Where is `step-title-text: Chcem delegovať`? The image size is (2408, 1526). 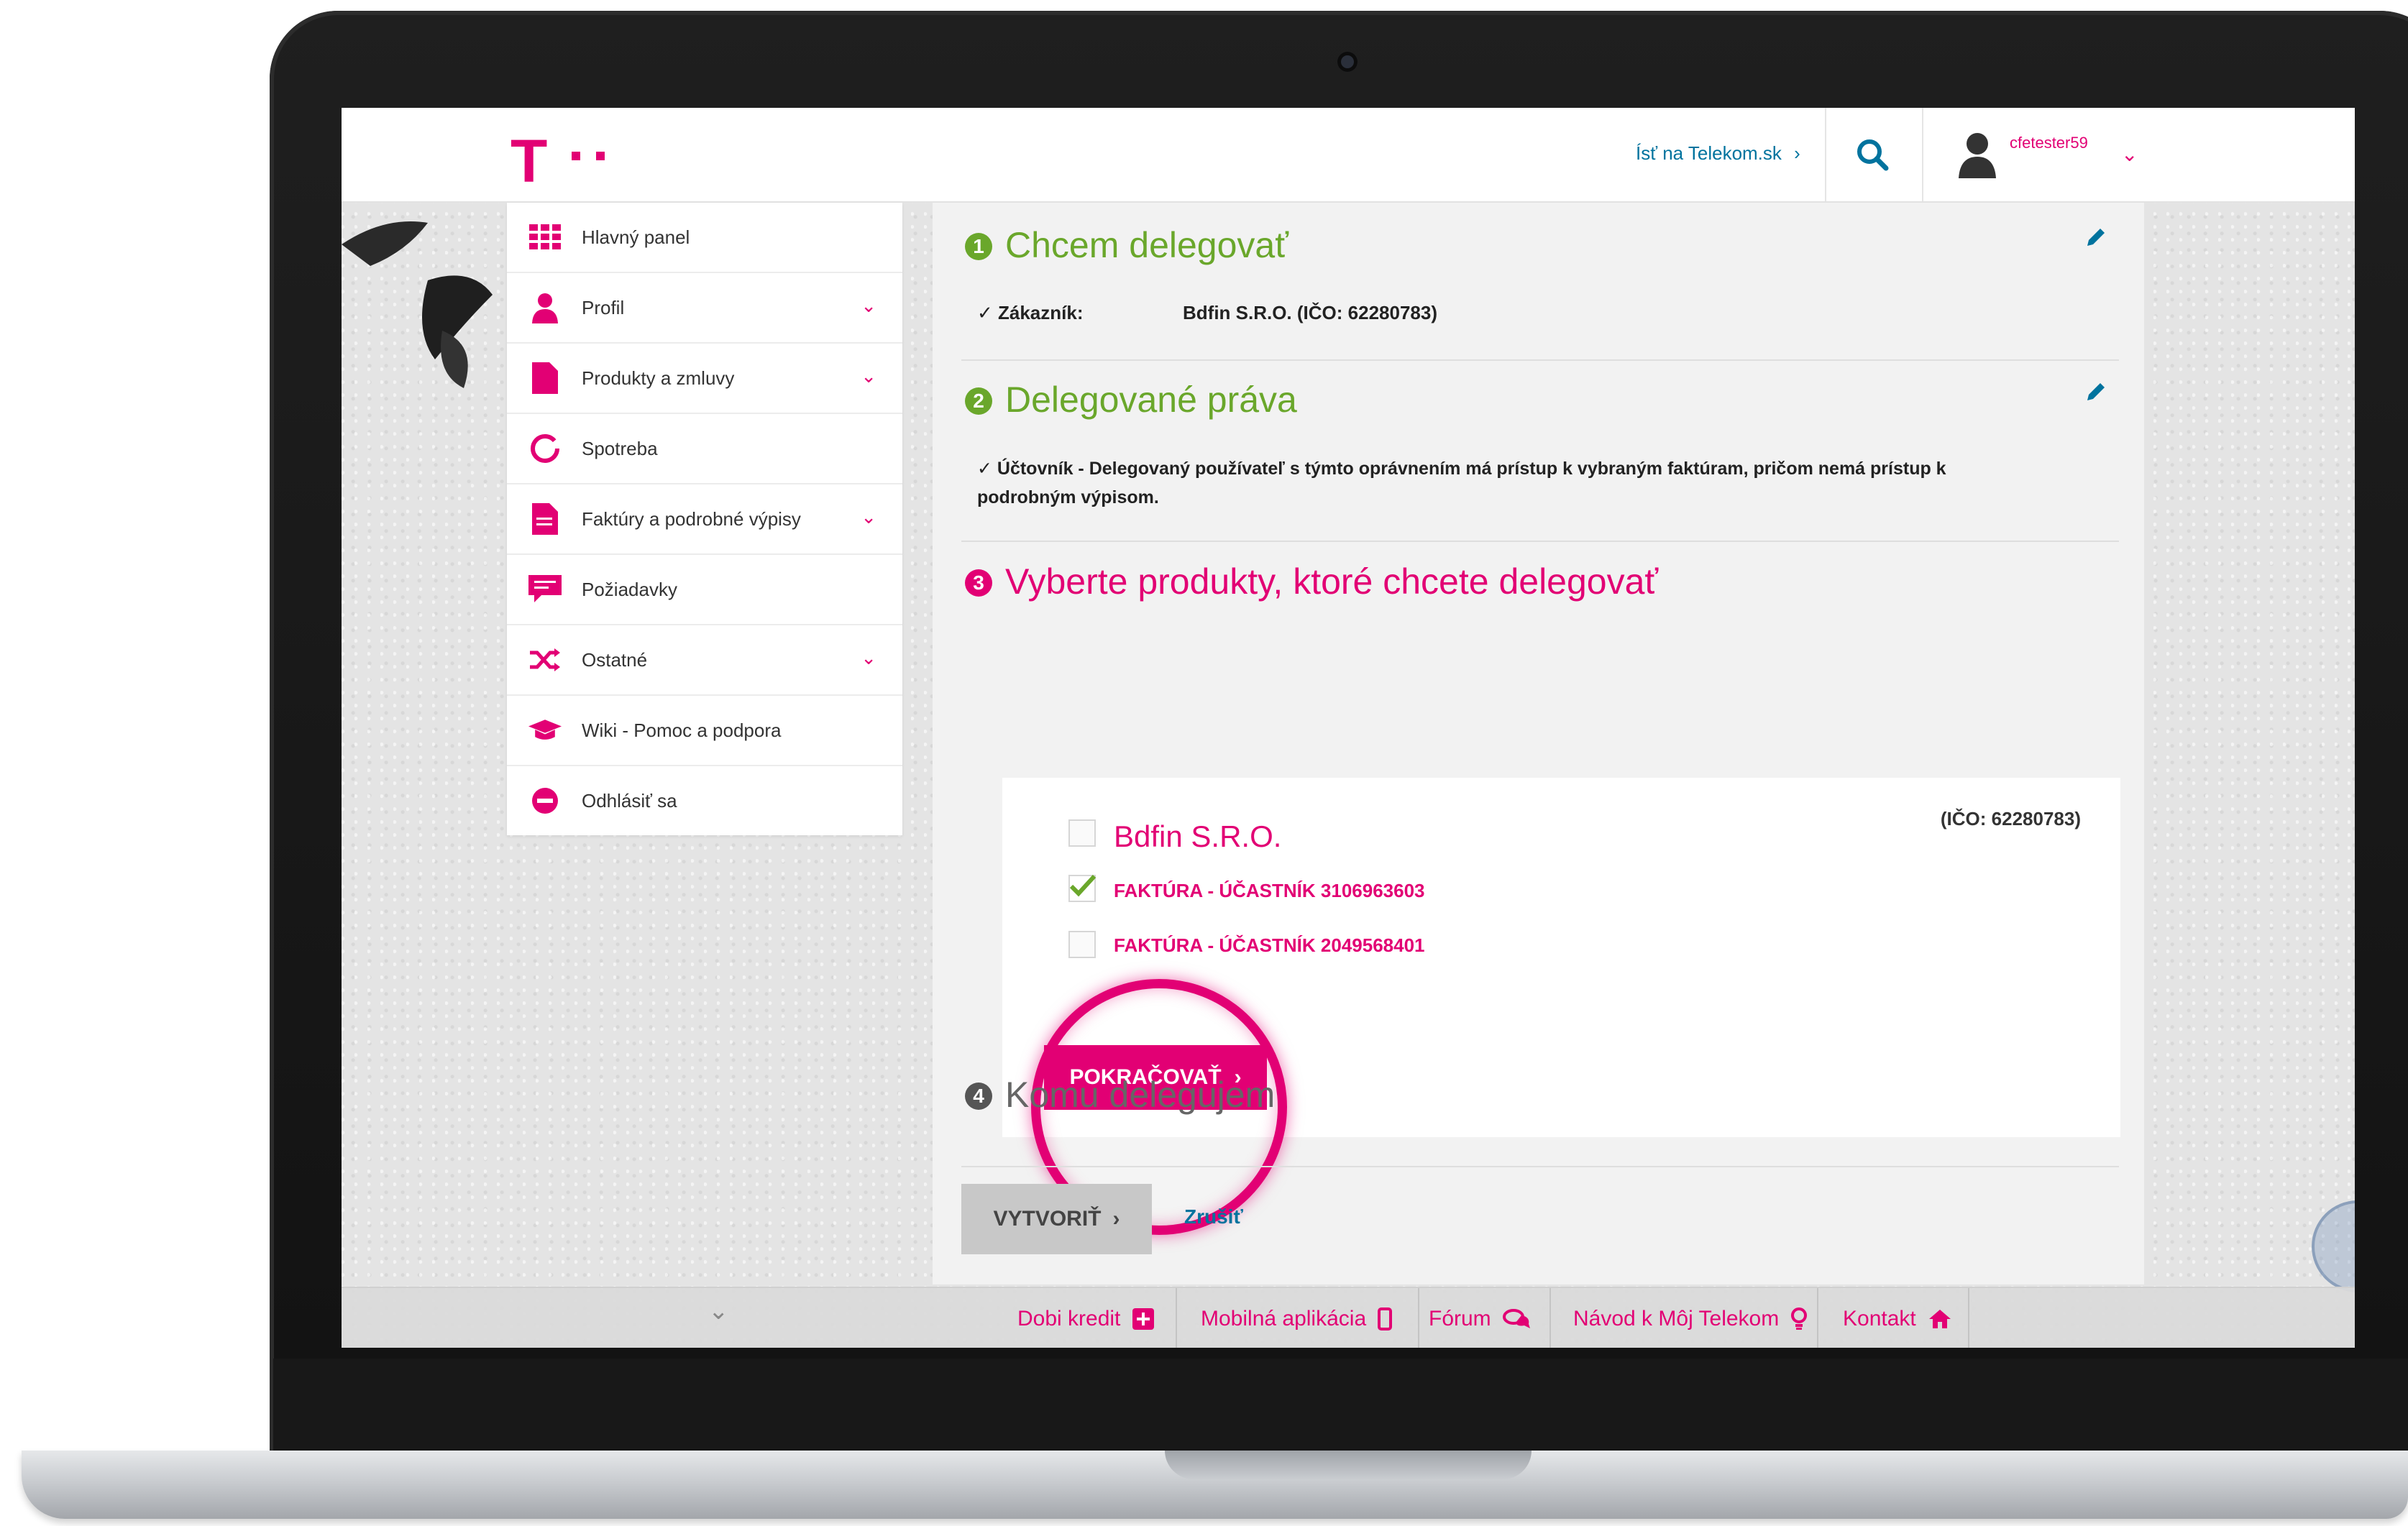
step-title-text: Chcem delegovať is located at coordinates (1146, 245).